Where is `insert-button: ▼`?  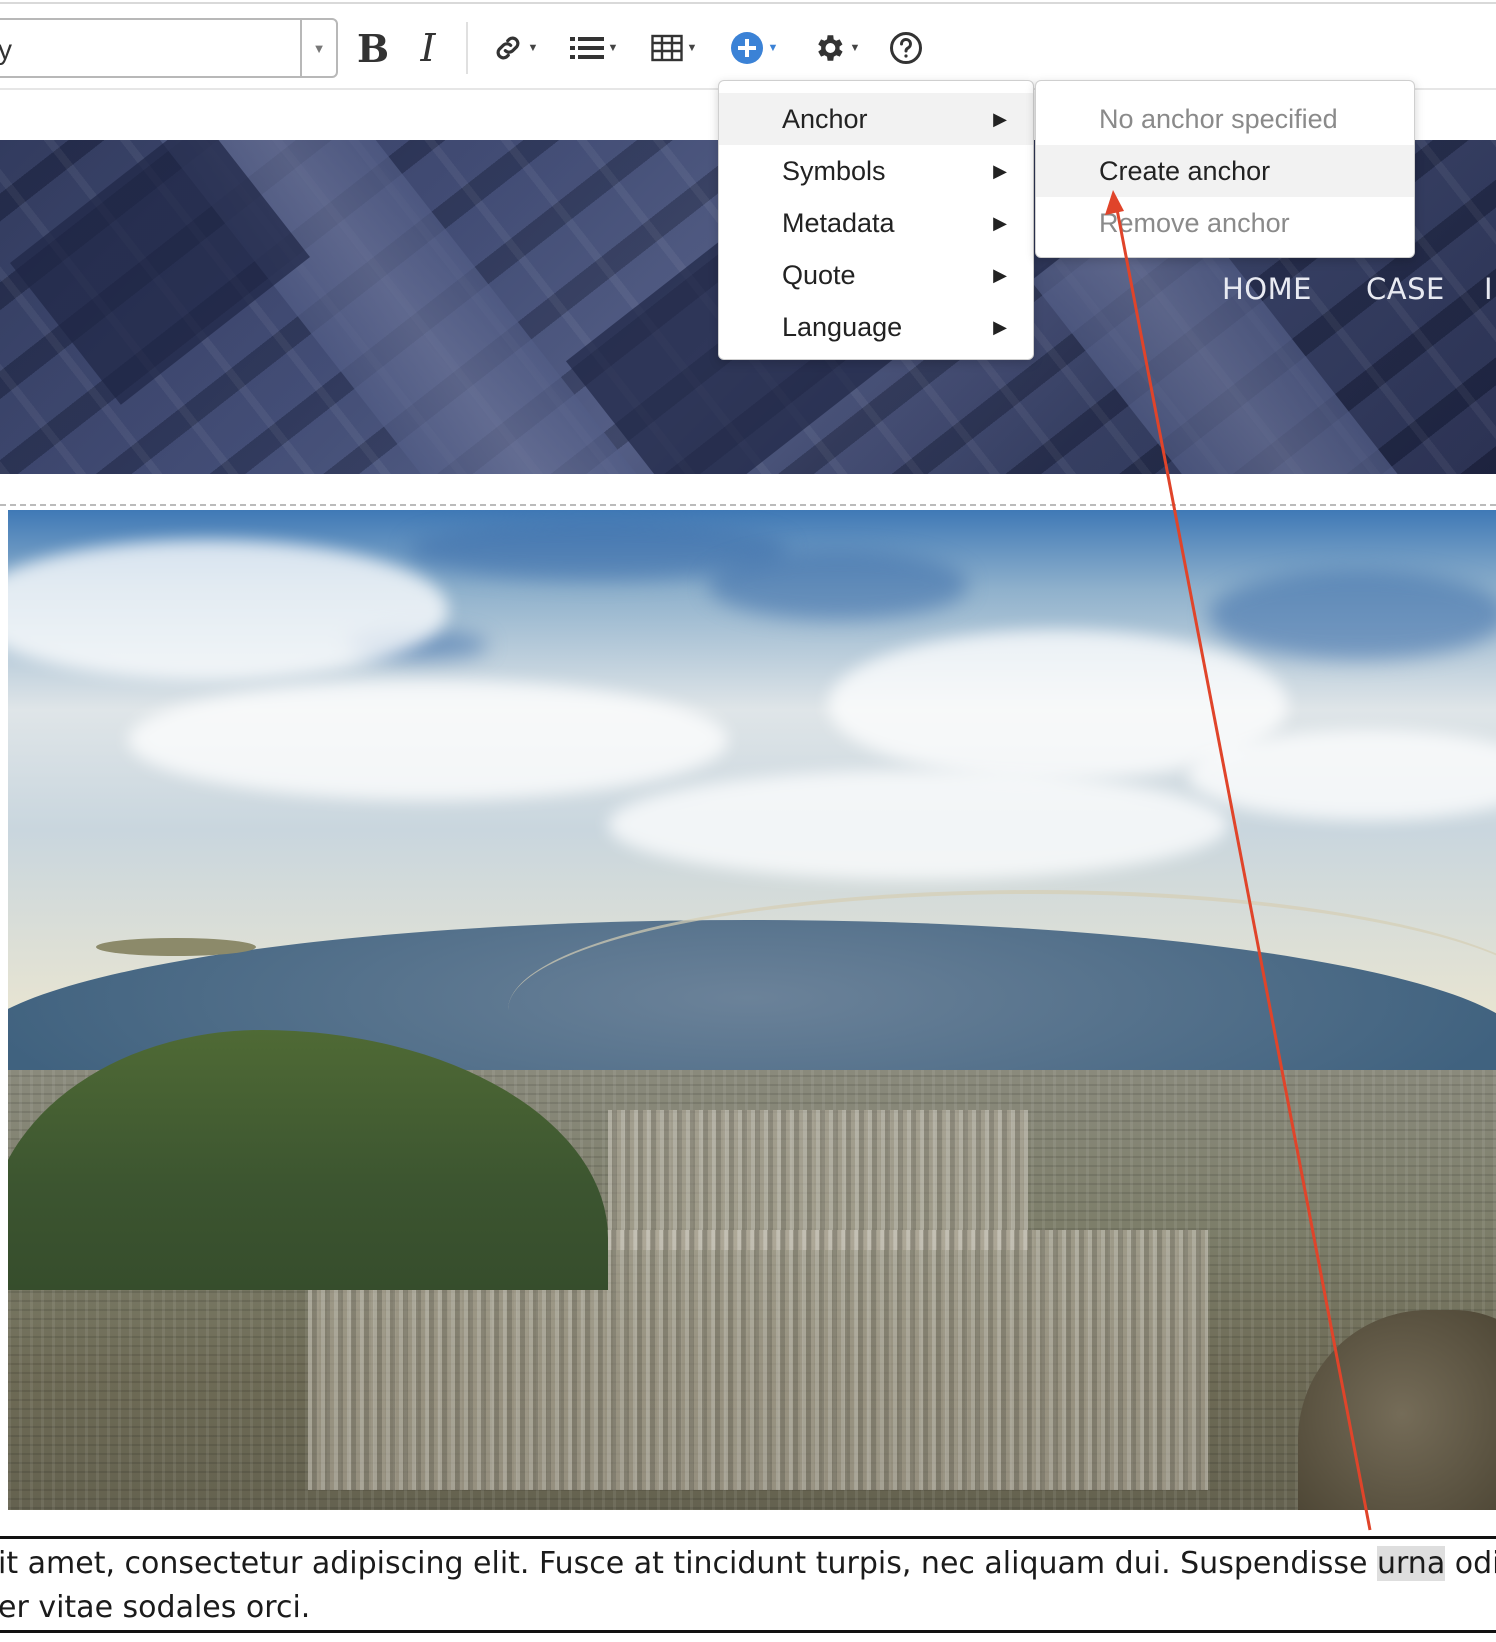
insert-button: ▼ is located at coordinates (754, 48).